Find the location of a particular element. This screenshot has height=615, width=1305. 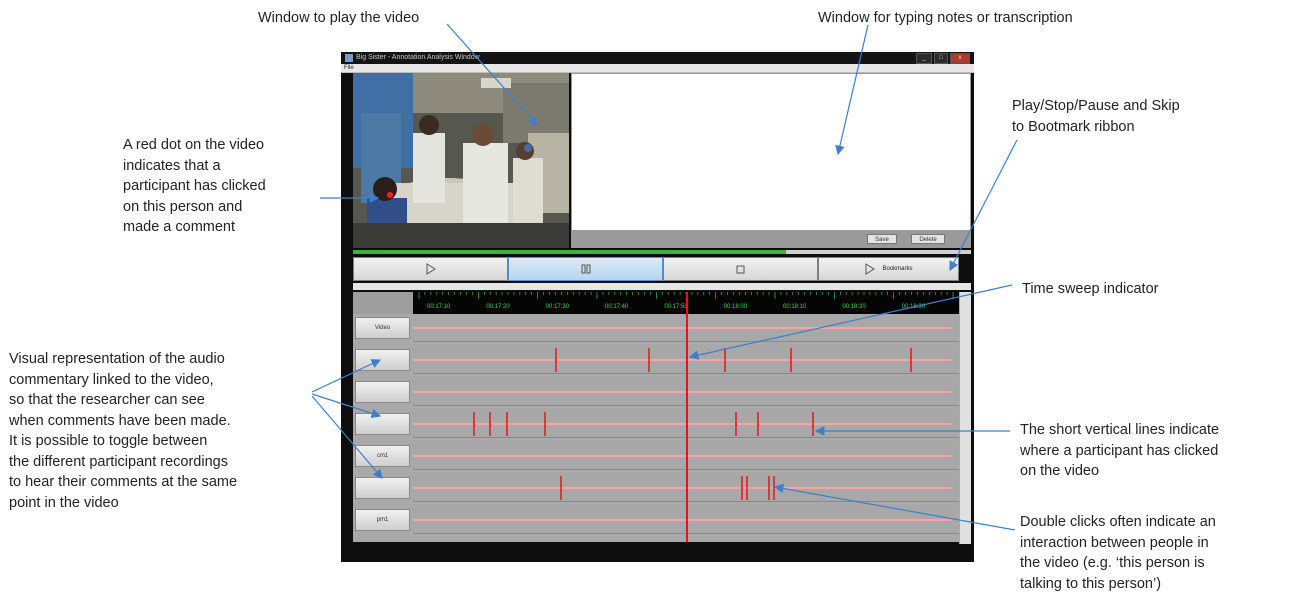

arrow-notes-window is located at coordinates (852, 90).